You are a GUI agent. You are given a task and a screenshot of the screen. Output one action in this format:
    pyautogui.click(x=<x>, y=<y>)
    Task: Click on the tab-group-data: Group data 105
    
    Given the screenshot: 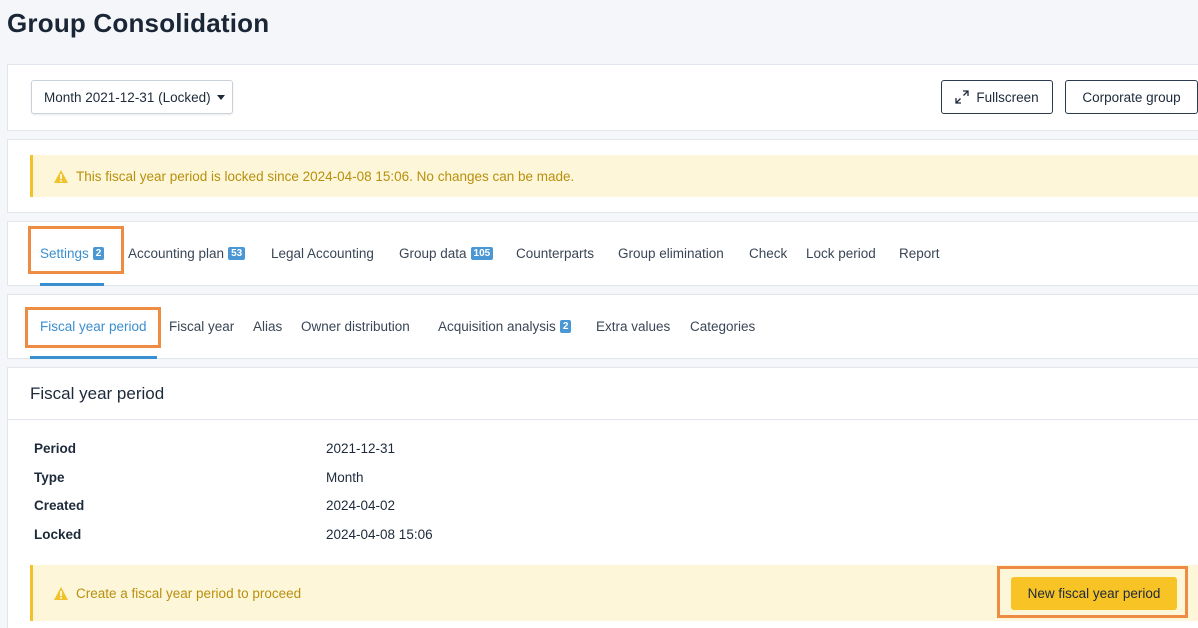 What is the action you would take?
    pyautogui.click(x=446, y=253)
    